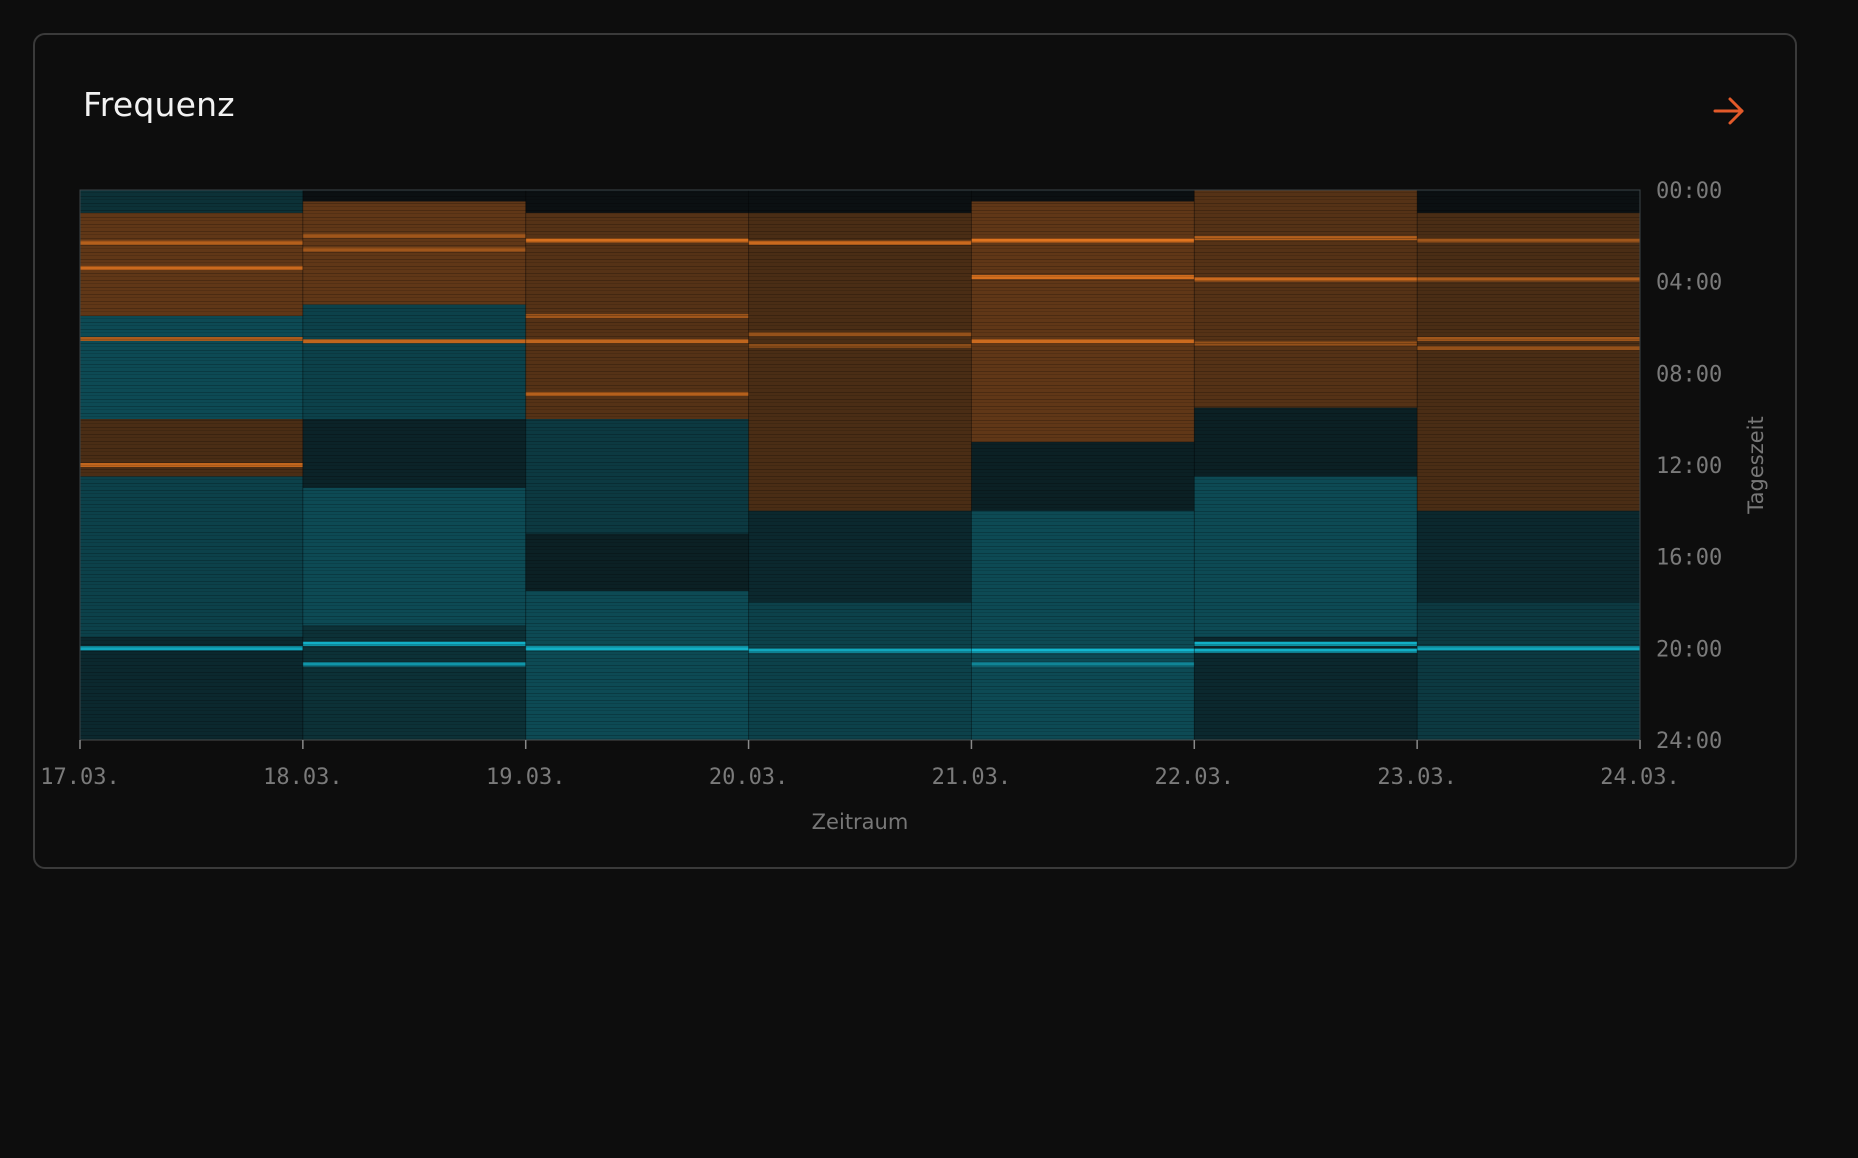  Describe the element at coordinates (1689, 283) in the screenshot. I see `y-tick-label: 04:00` at that location.